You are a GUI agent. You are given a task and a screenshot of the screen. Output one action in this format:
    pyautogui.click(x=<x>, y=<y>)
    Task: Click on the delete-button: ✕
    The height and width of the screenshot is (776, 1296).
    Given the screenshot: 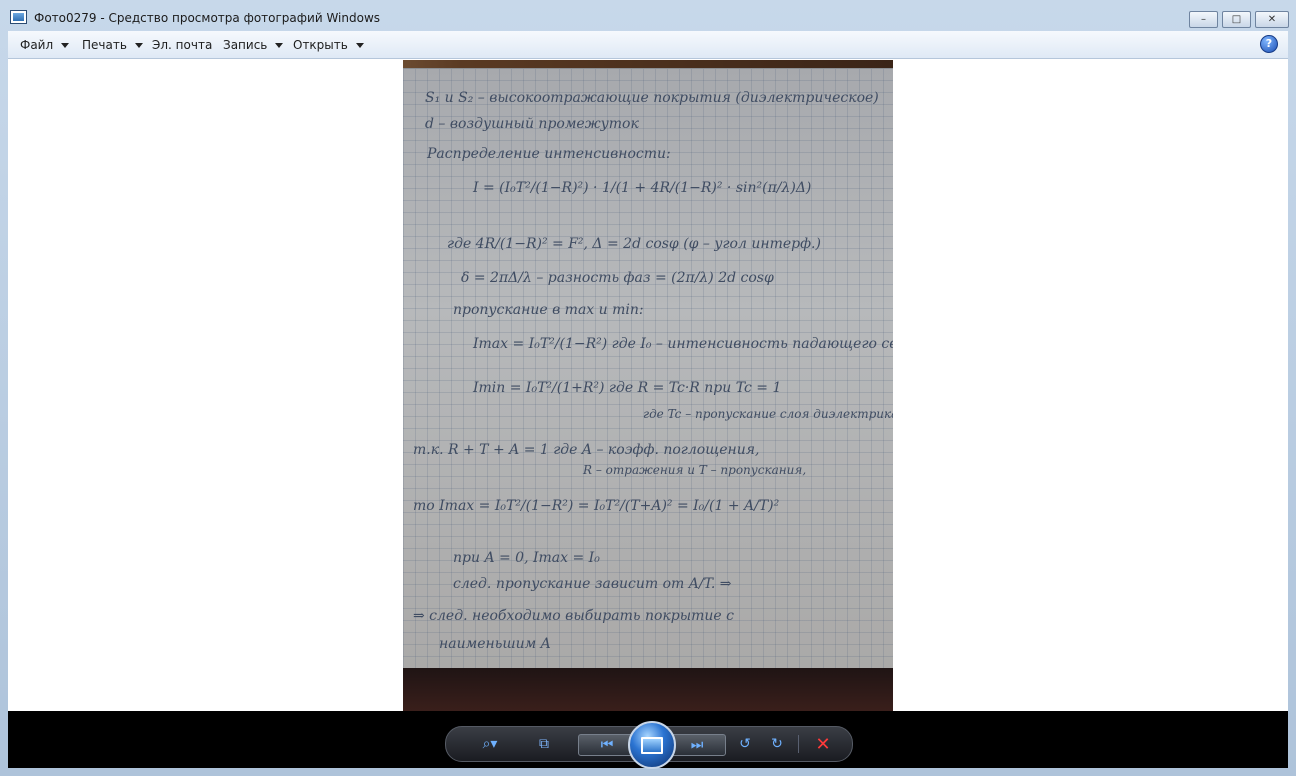 What is the action you would take?
    pyautogui.click(x=823, y=744)
    